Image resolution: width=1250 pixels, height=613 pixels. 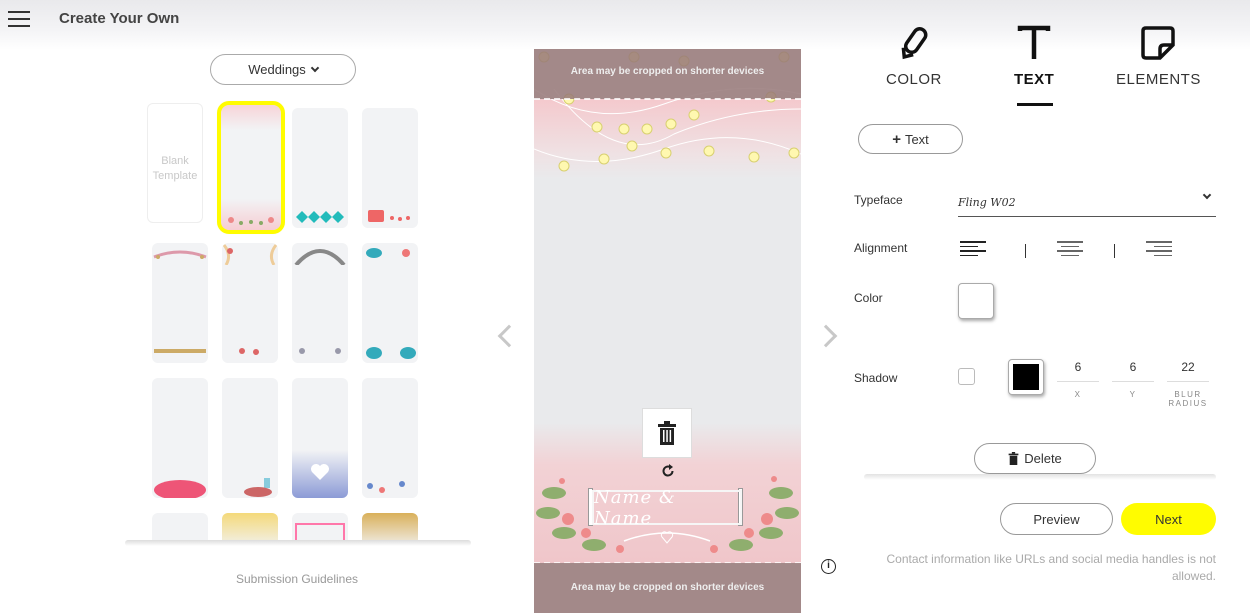 I want to click on tab-color: COLOR, so click(x=914, y=57).